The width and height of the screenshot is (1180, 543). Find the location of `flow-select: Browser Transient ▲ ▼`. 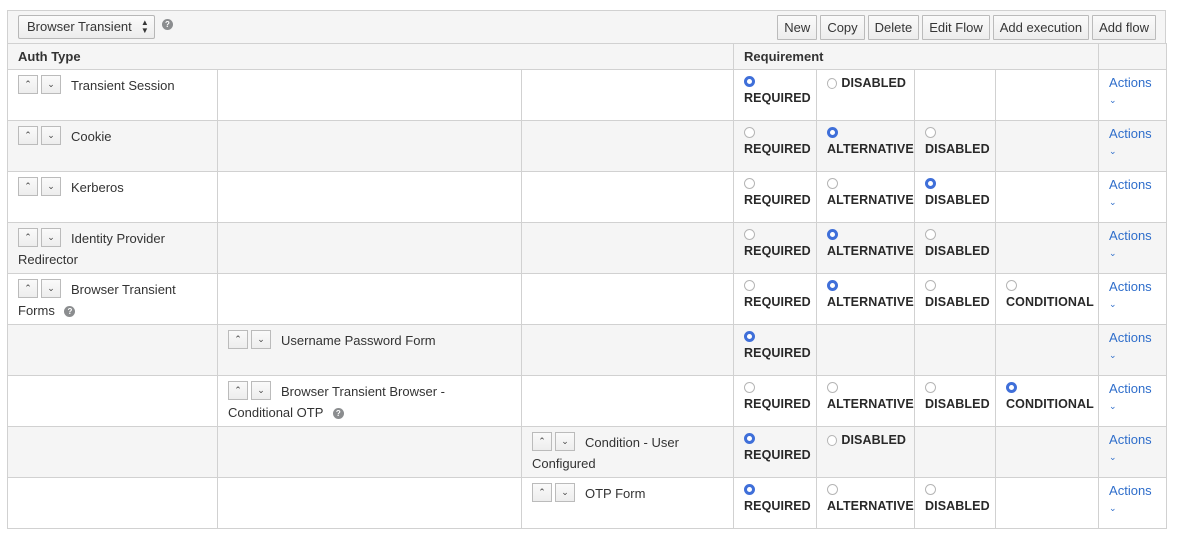

flow-select: Browser Transient ▲ ▼ is located at coordinates (86, 27).